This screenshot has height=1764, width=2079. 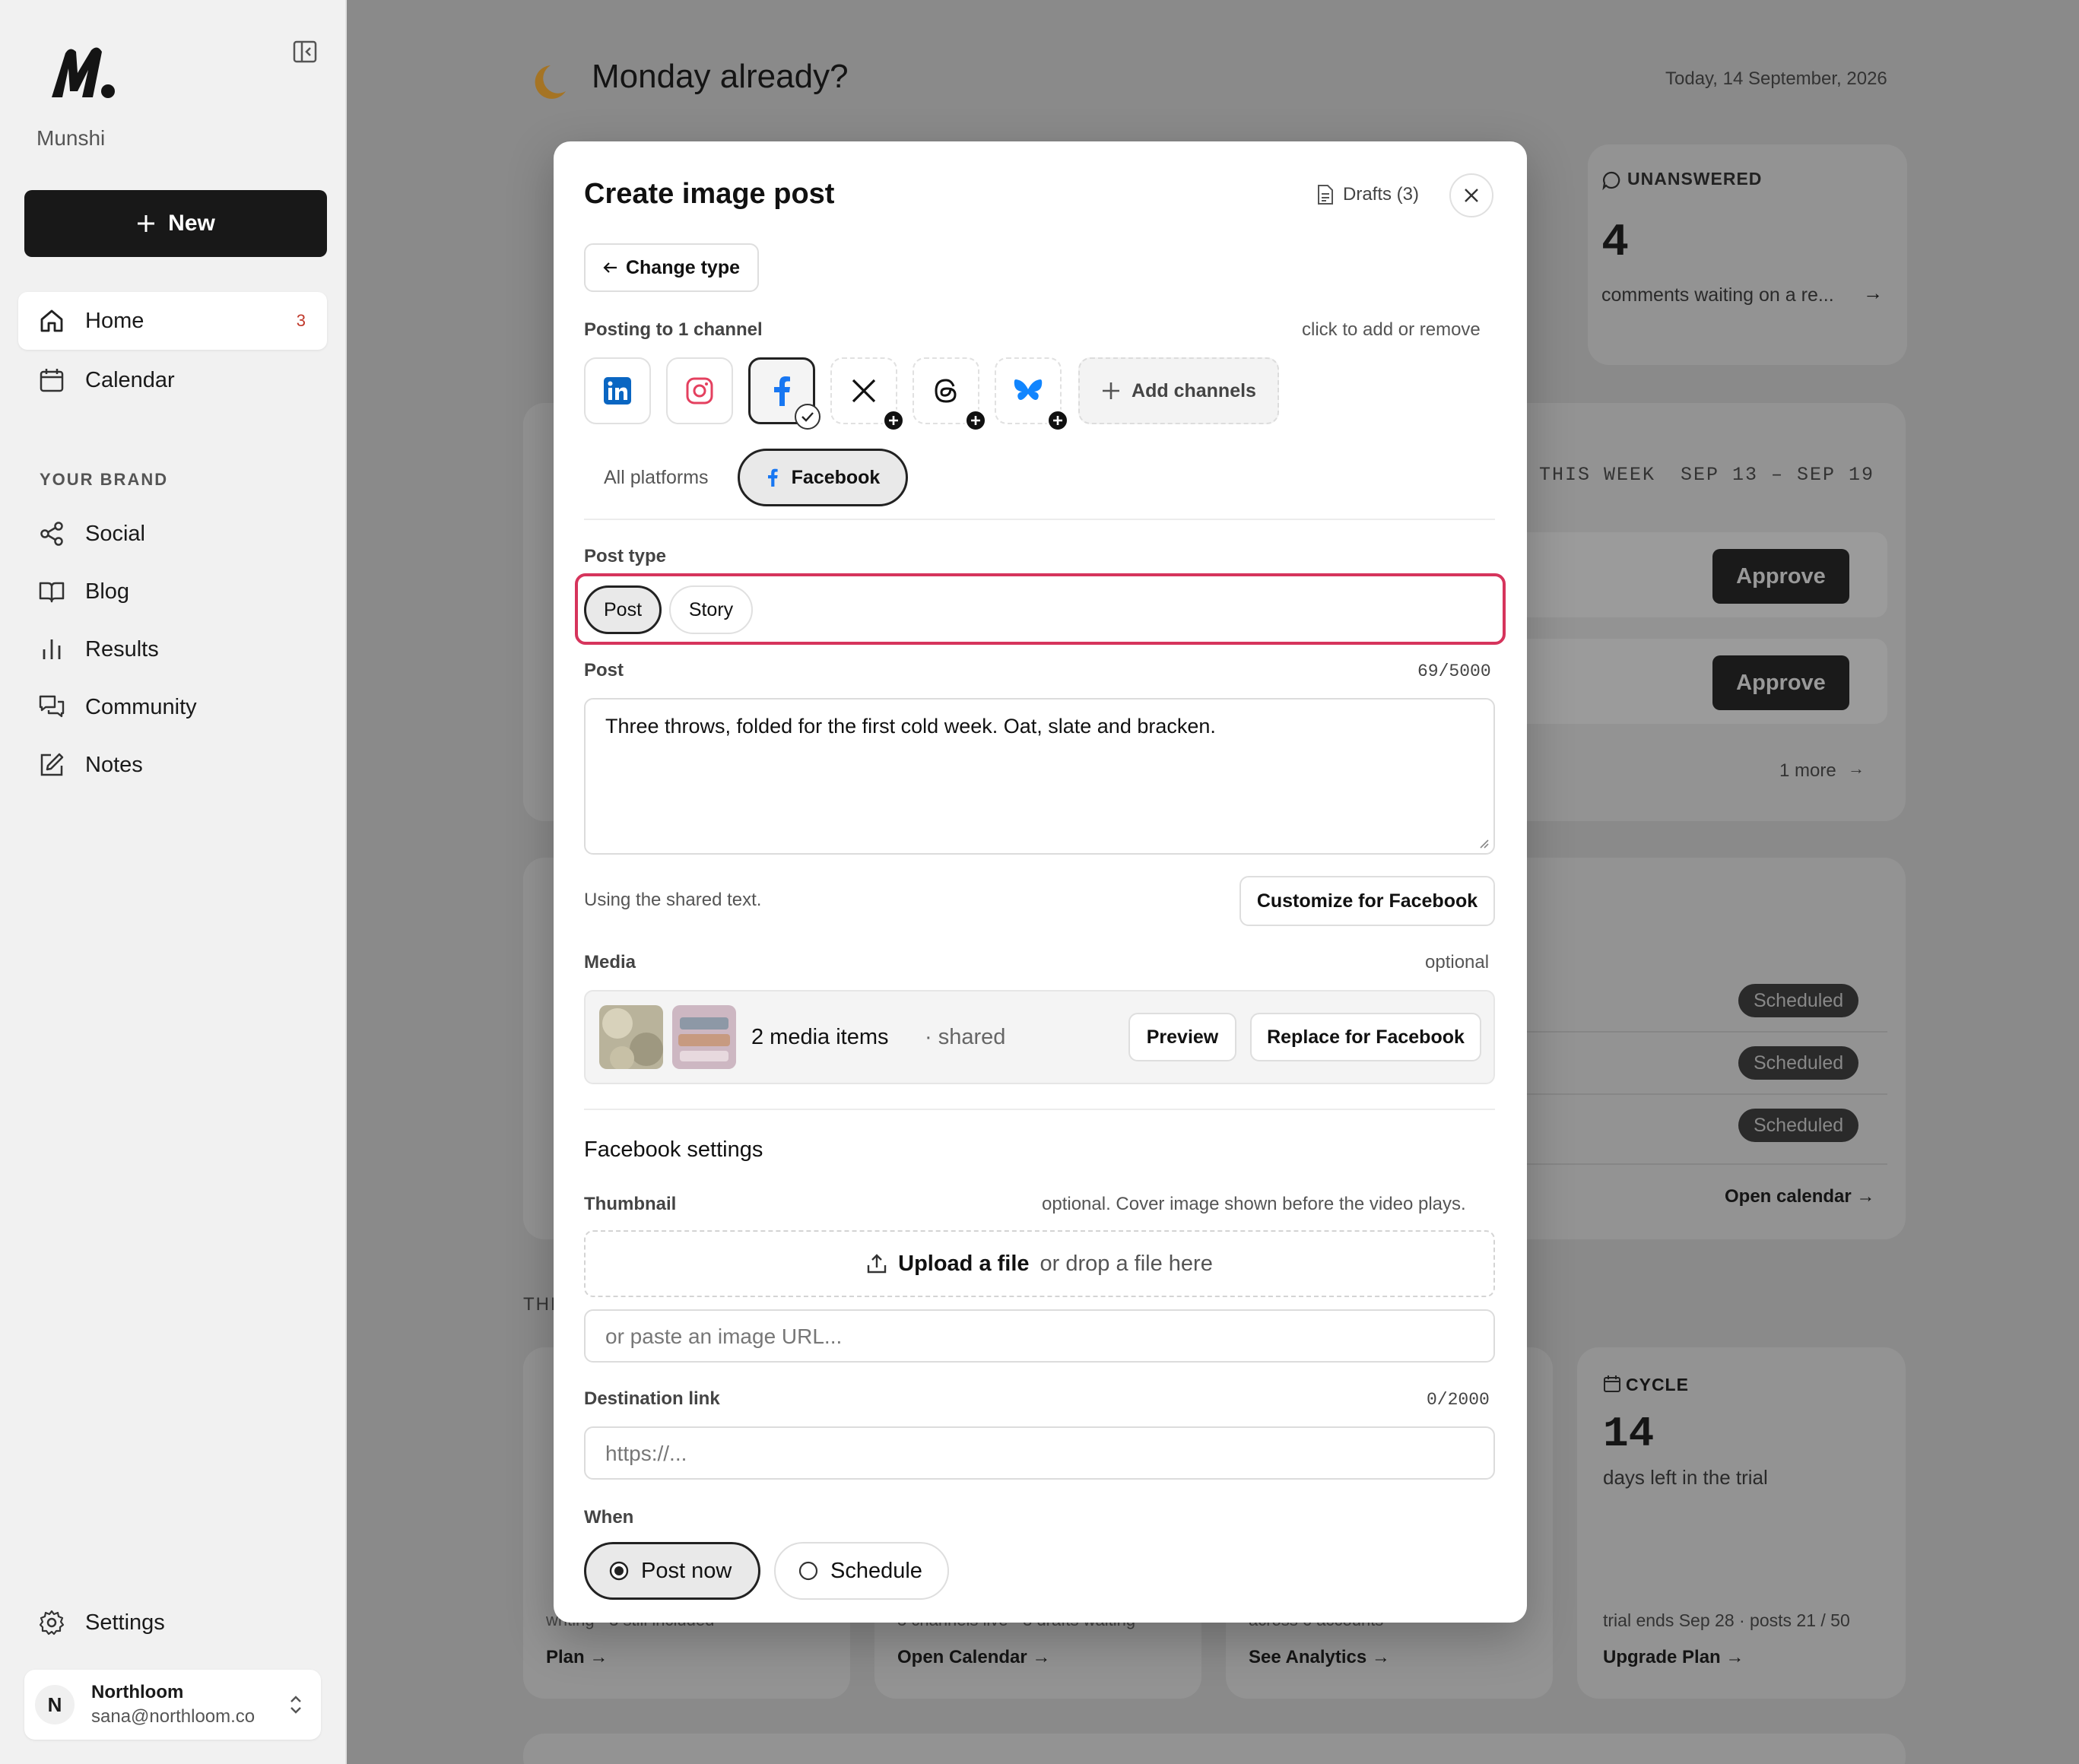 What do you see at coordinates (577, 1657) in the screenshot?
I see `plan-link: Plan →` at bounding box center [577, 1657].